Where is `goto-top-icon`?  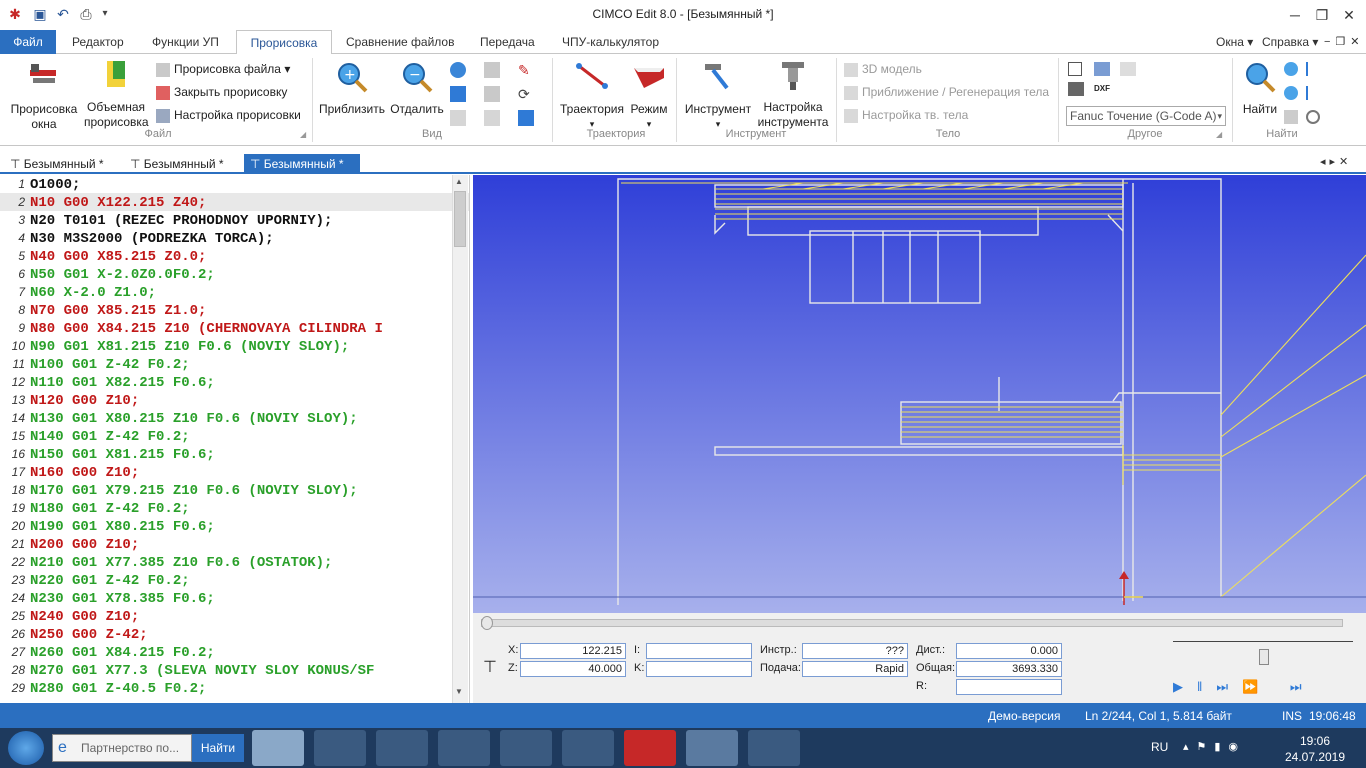
goto-top-icon is located at coordinates (1313, 69).